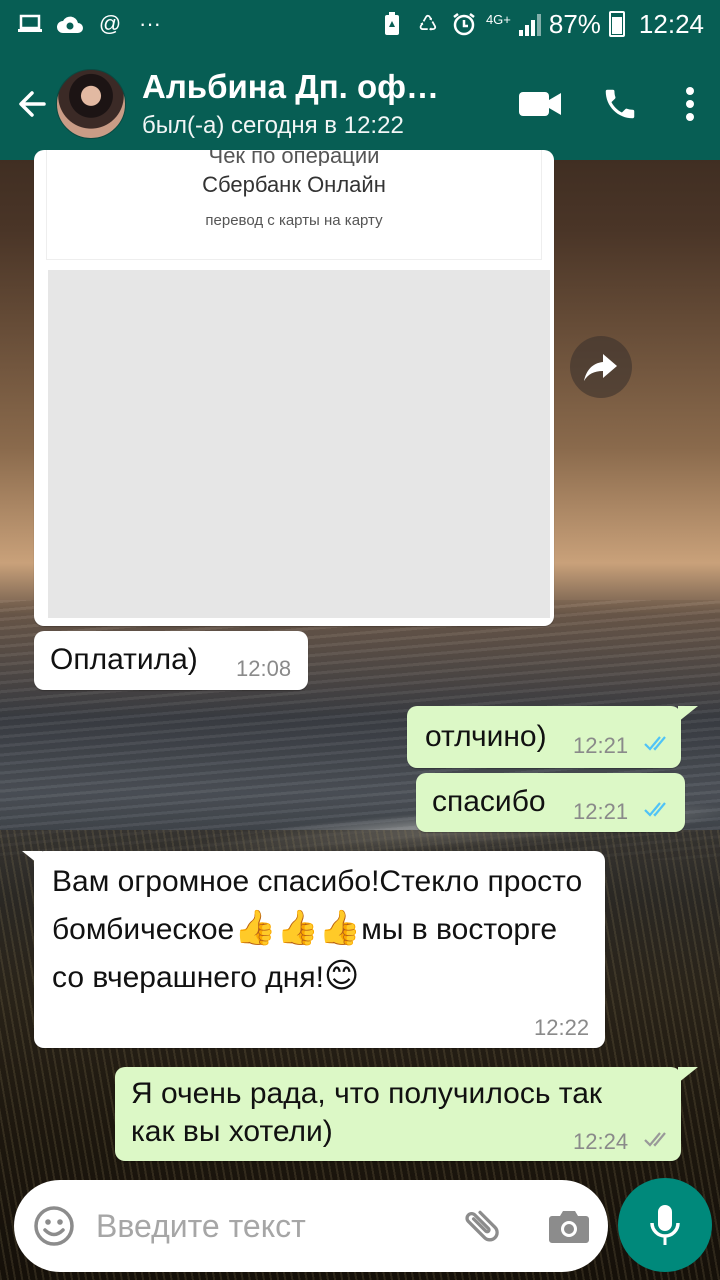 Image resolution: width=720 pixels, height=1280 pixels. I want to click on paperclip-icon, so click(482, 1226).